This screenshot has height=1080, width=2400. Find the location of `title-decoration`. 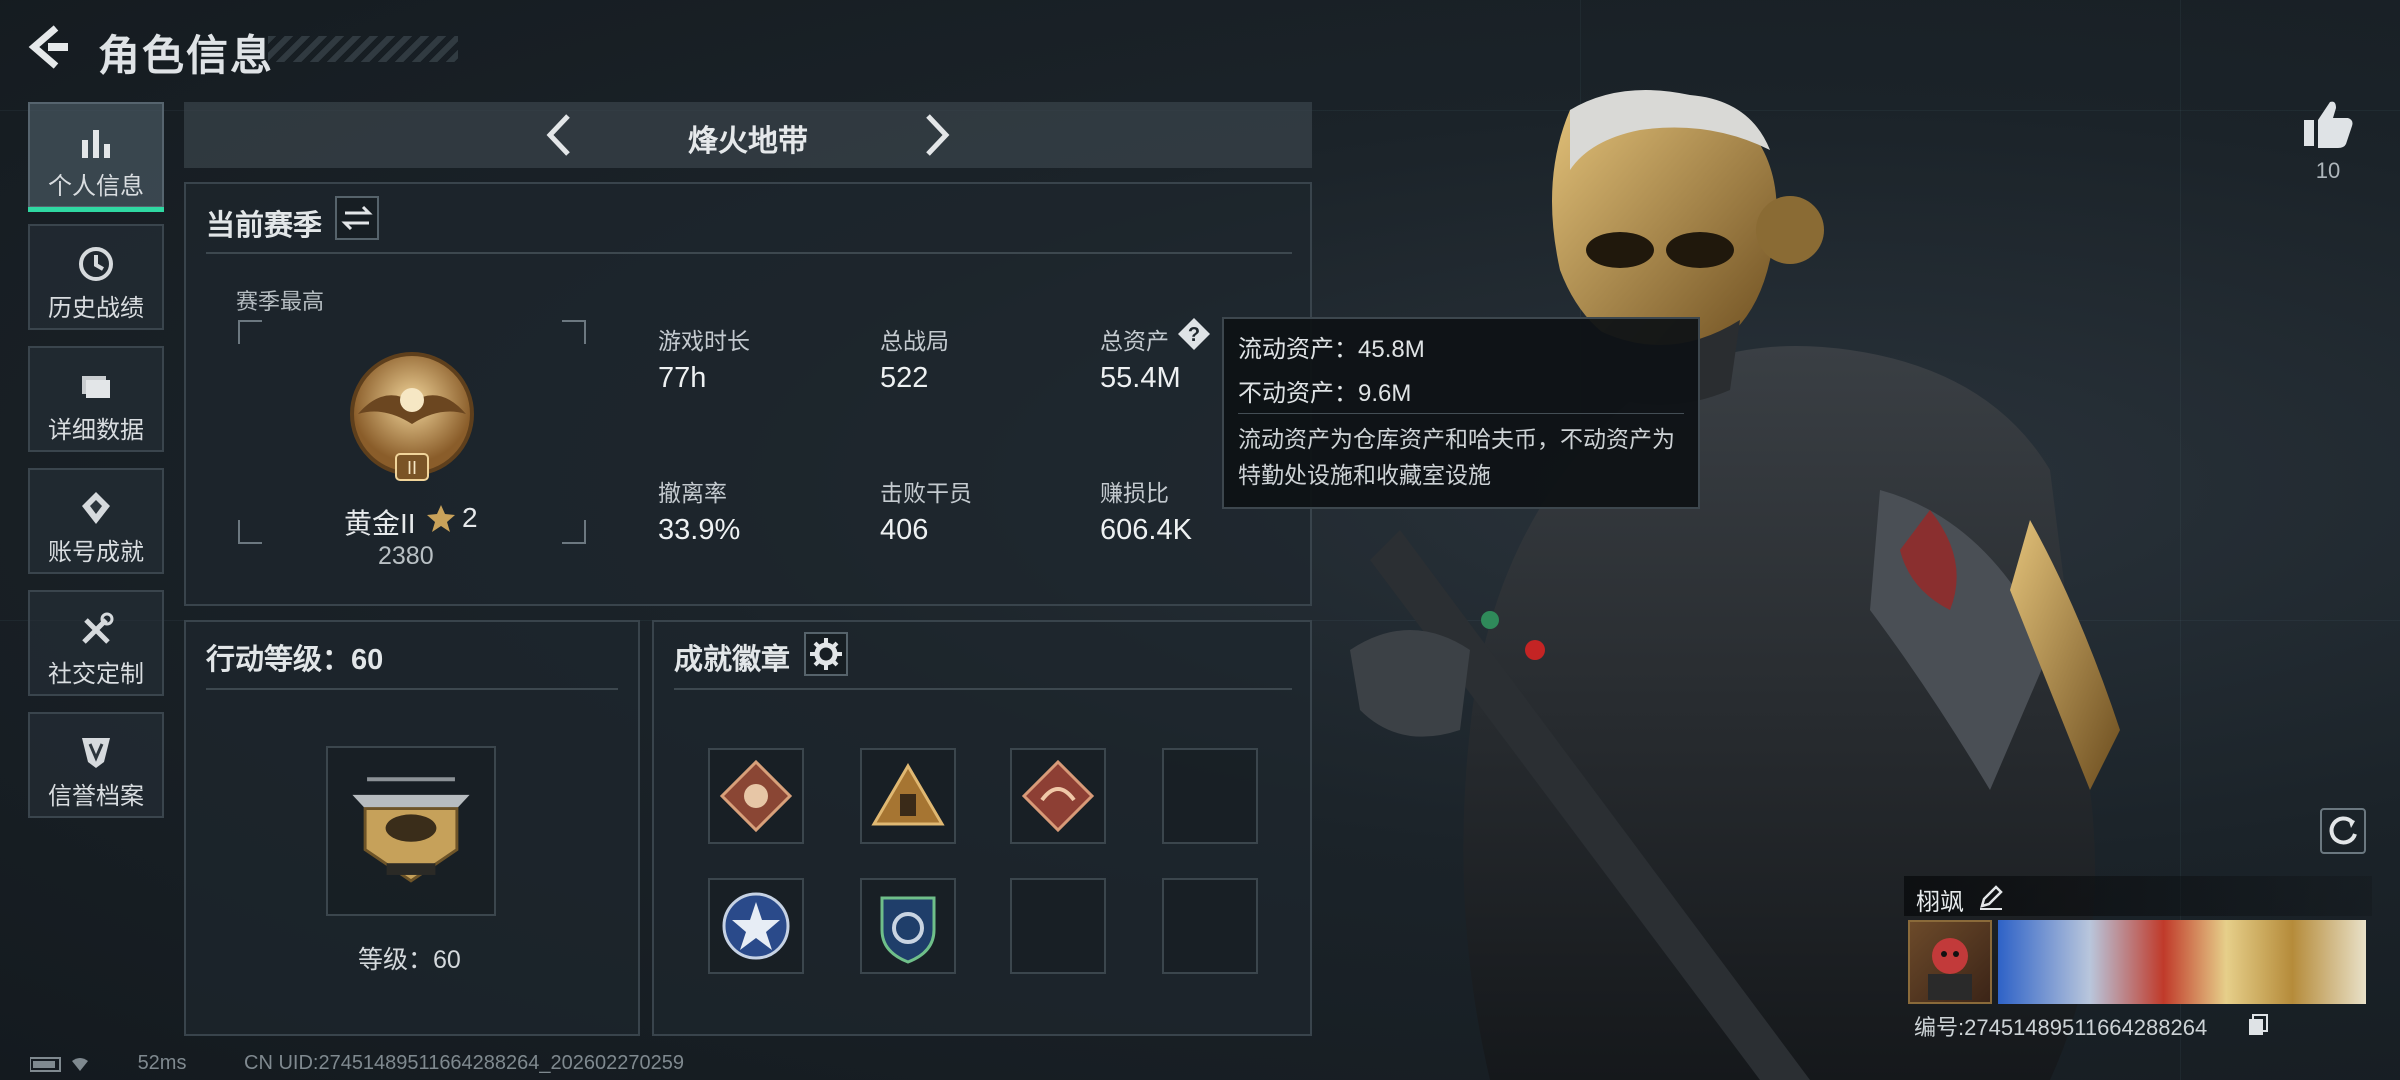

title-decoration is located at coordinates (363, 49).